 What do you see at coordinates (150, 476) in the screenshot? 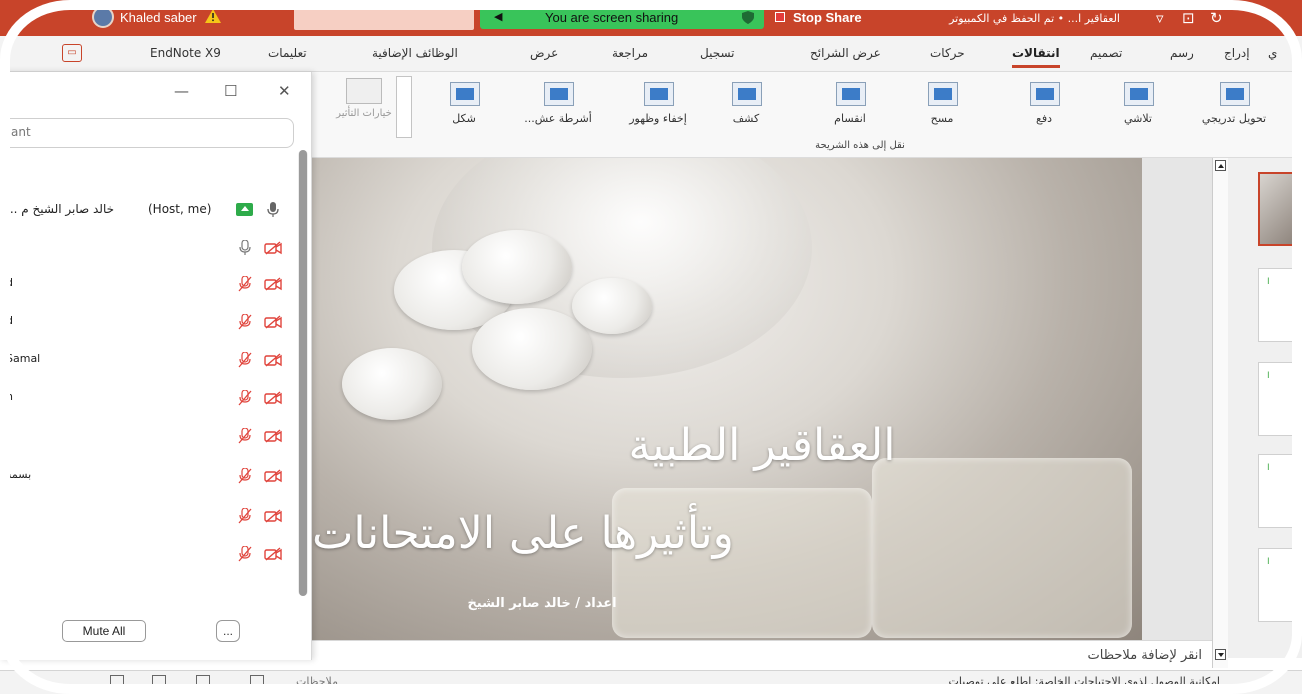
I see `participant-row: بسمه` at bounding box center [150, 476].